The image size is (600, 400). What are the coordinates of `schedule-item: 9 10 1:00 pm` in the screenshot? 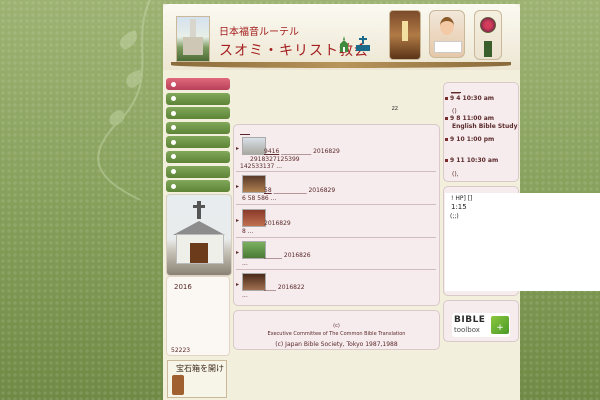 It's located at (469, 140).